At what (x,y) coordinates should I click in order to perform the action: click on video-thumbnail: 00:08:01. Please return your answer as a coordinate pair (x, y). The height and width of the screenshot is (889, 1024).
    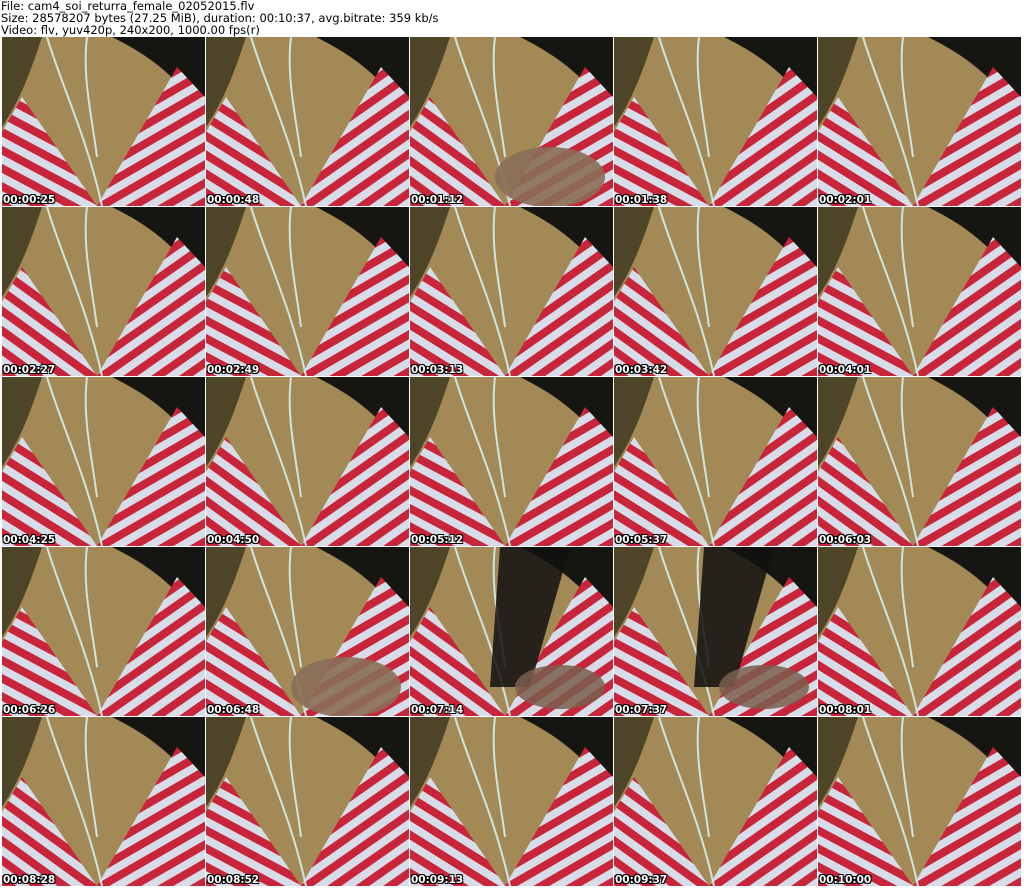
    Looking at the image, I should click on (919, 631).